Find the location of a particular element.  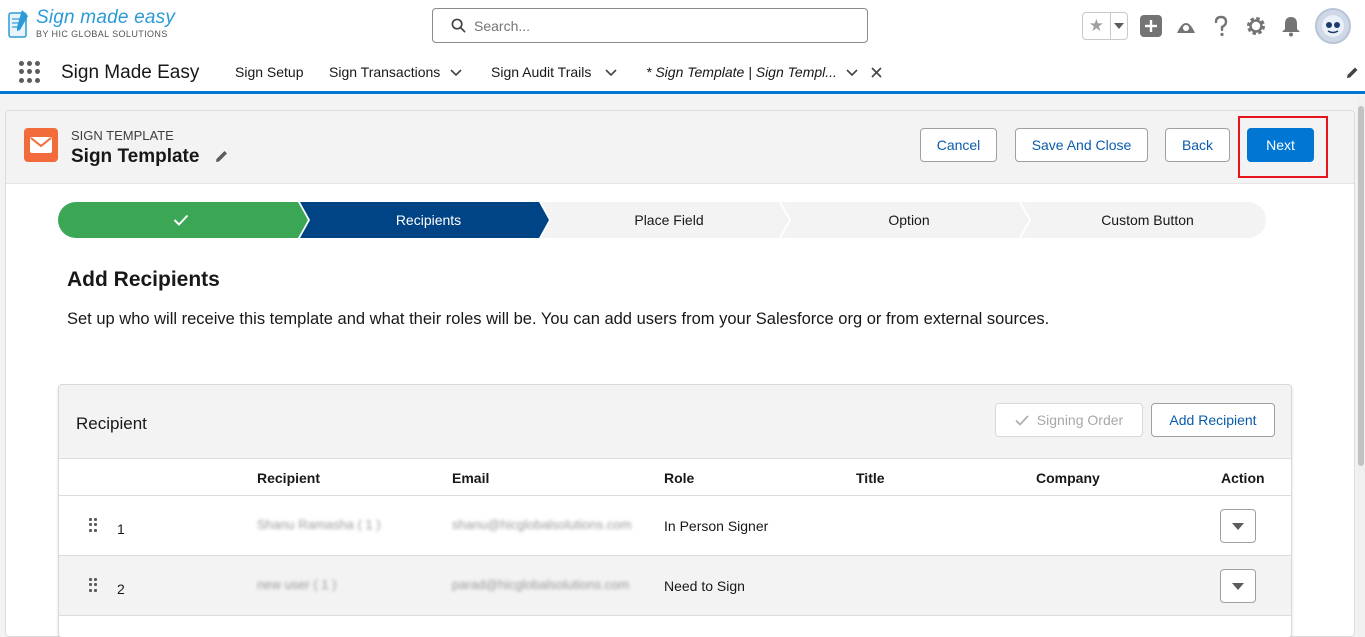

column-header-email: Email is located at coordinates (471, 478).